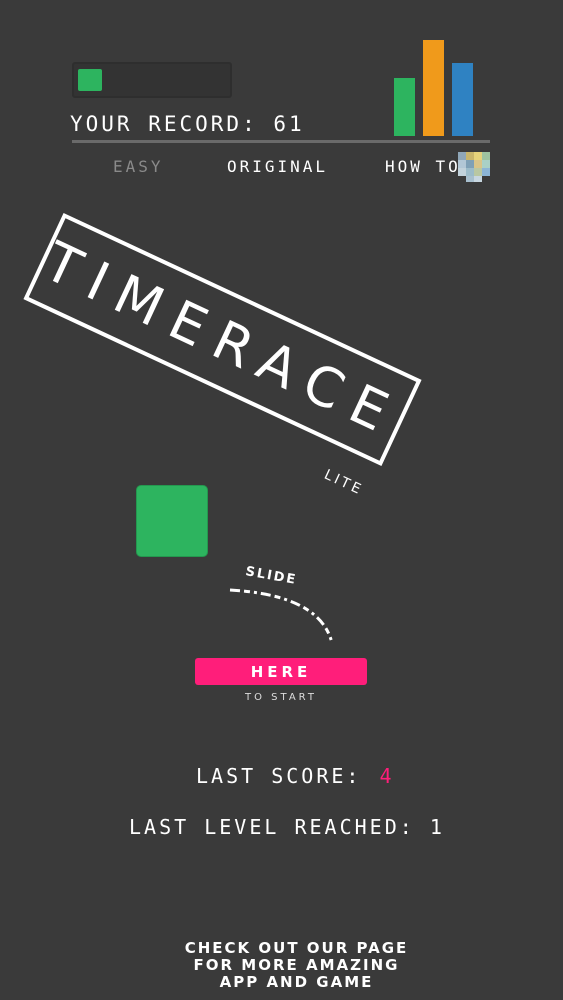 The image size is (563, 1000). I want to click on to-start-caption: TO START, so click(280, 697).